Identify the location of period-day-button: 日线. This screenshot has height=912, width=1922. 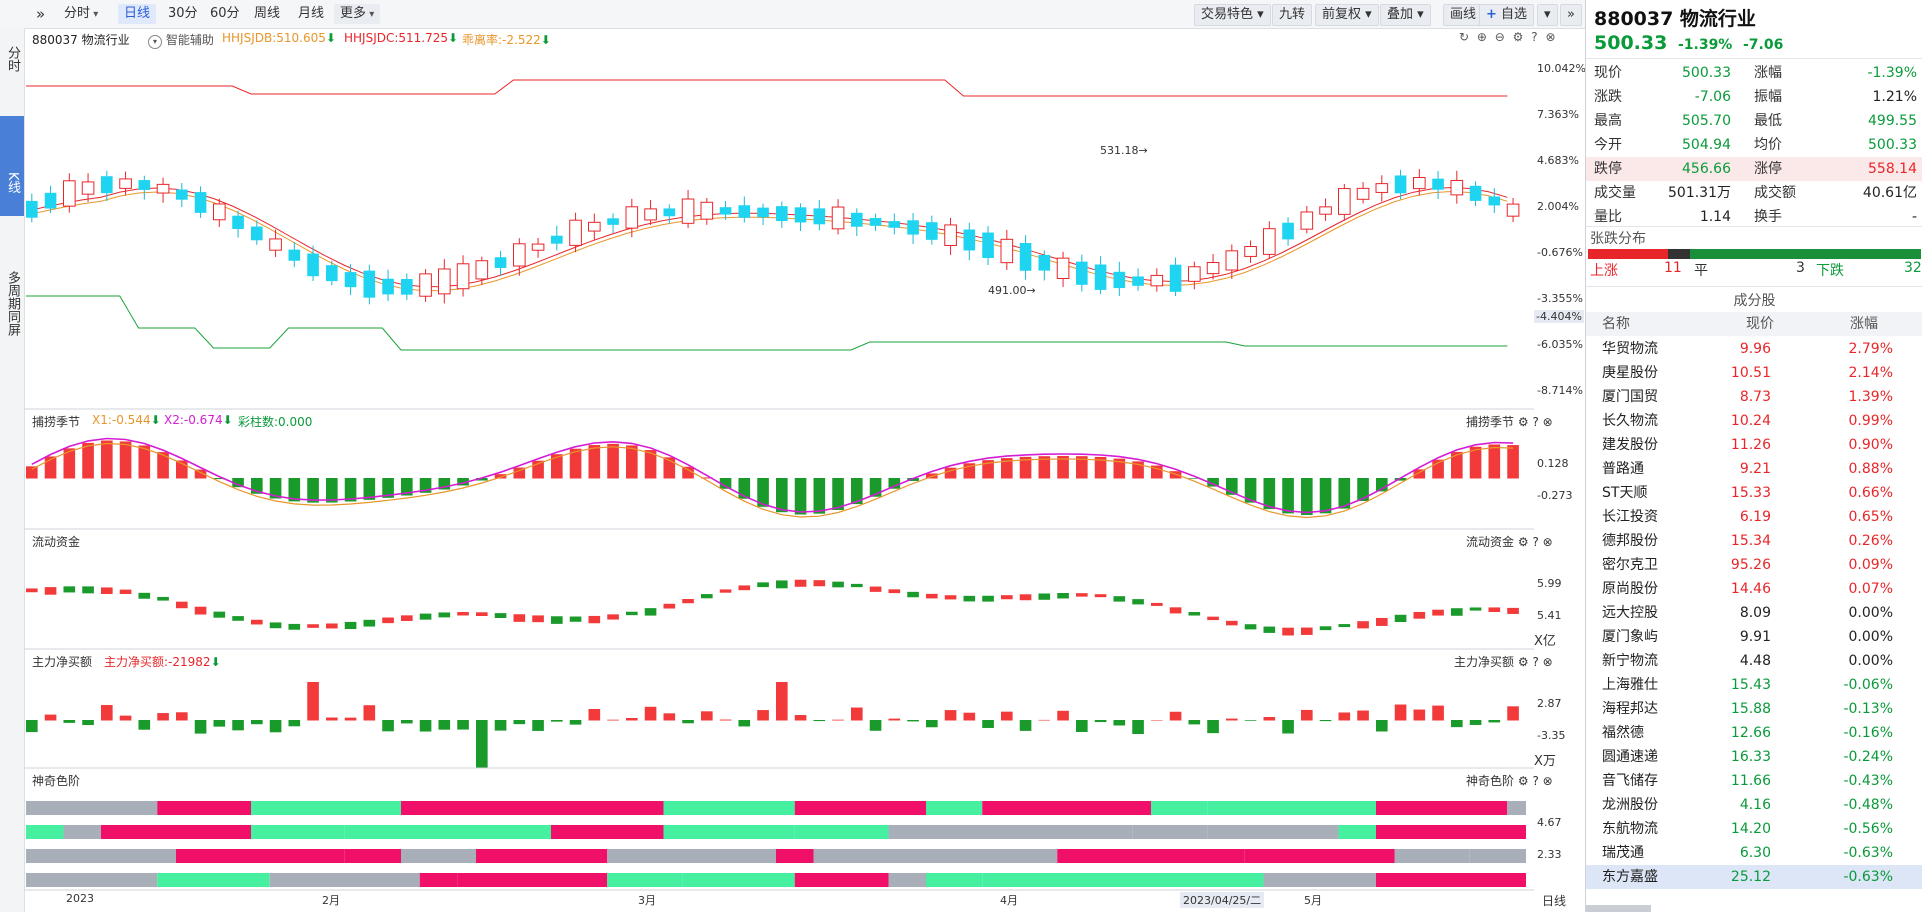
(137, 14).